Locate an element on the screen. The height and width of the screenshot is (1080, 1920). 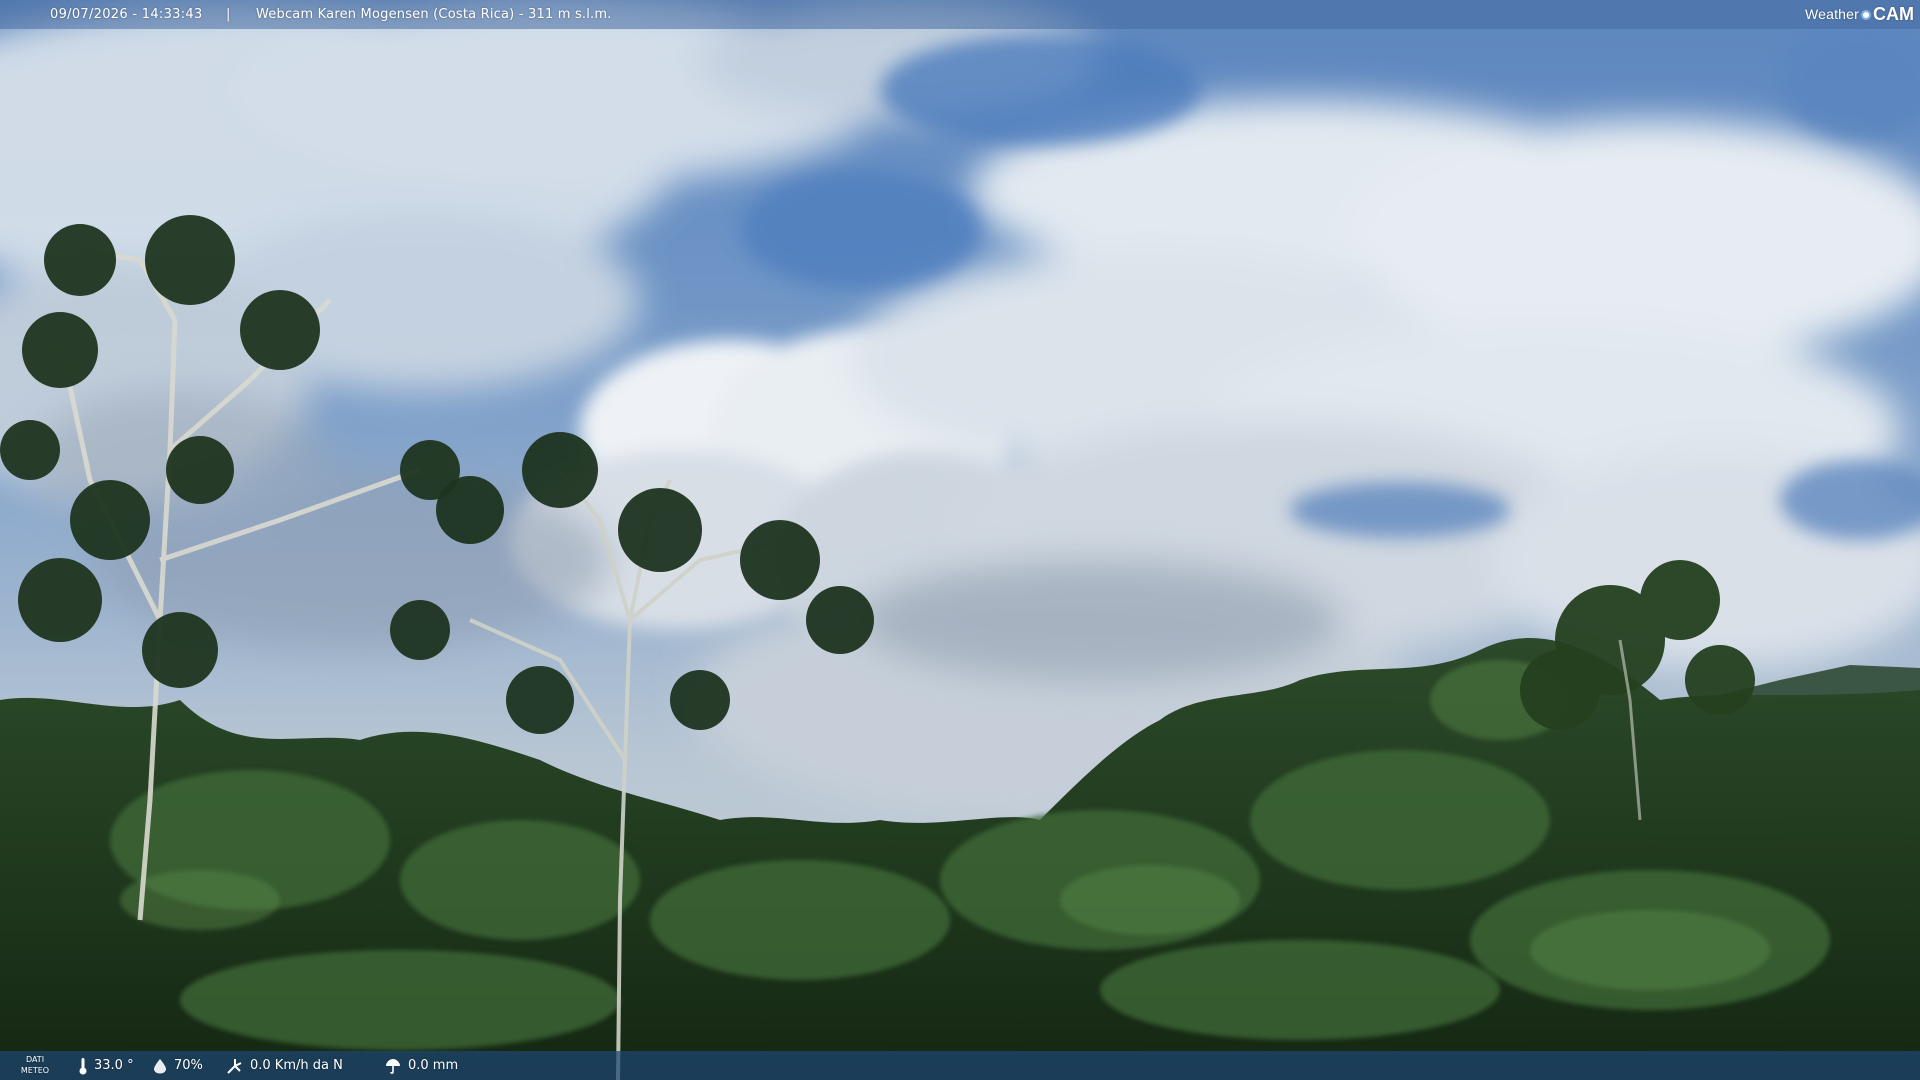
temperature-value: 33.0 ° is located at coordinates (114, 1065).